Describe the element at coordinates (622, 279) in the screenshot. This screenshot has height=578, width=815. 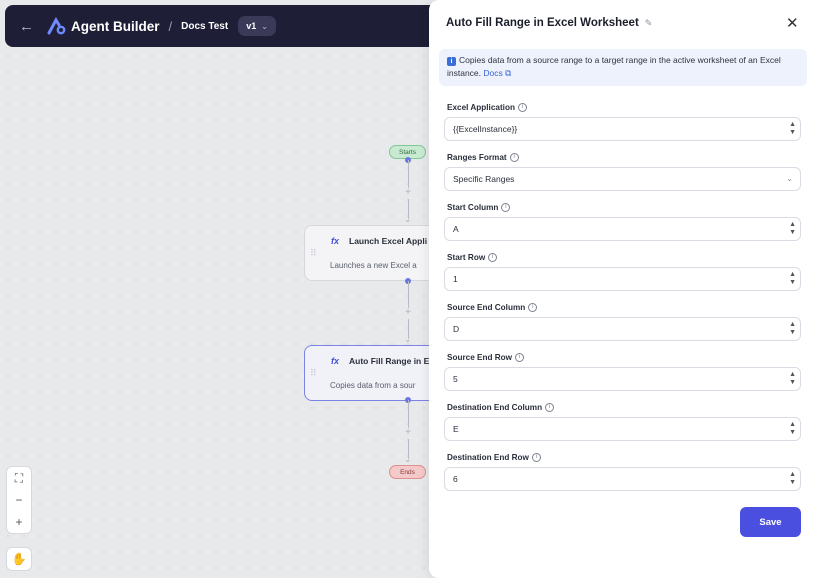
I see `start-row-input: 1 ▲ ▼` at that location.